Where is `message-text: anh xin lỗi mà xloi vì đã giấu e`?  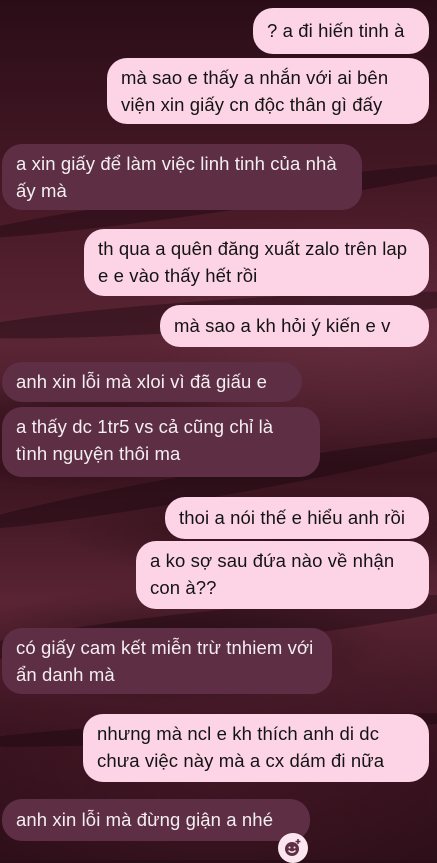 message-text: anh xin lỗi mà xloi vì đã giấu e is located at coordinates (142, 381).